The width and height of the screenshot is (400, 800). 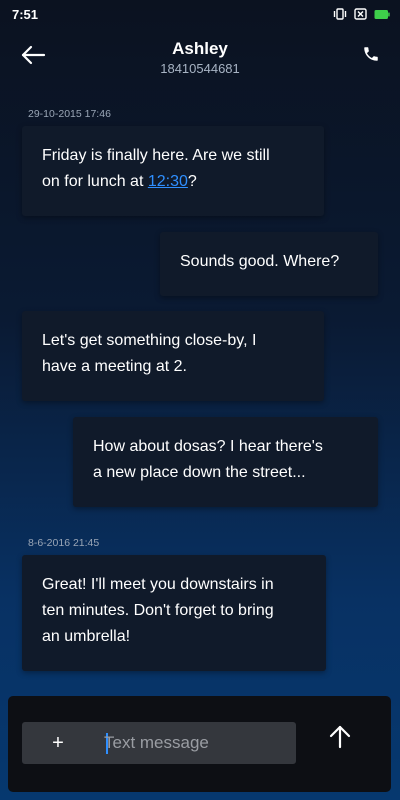 What do you see at coordinates (64, 543) in the screenshot?
I see `timestamp: 8-6-2016 21:45` at bounding box center [64, 543].